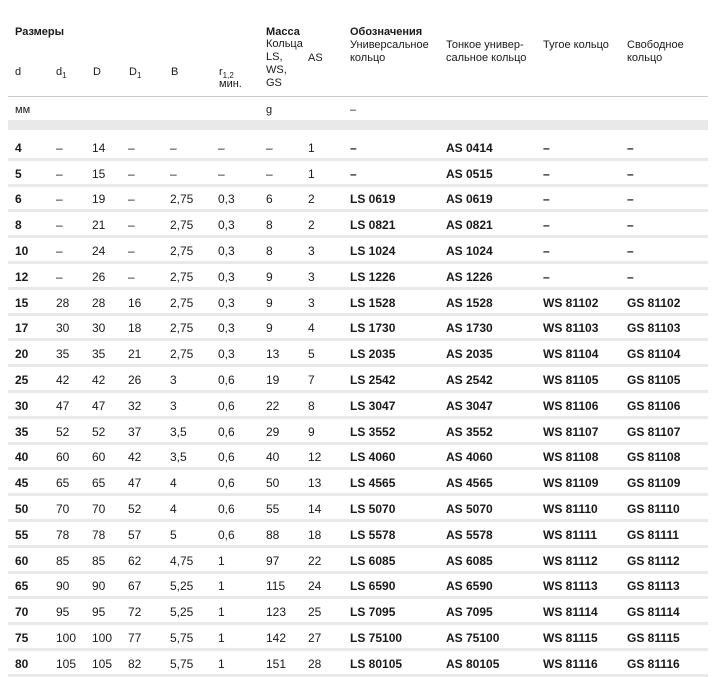  What do you see at coordinates (398, 200) in the screenshot?
I see `cell-universal: LS 0619` at bounding box center [398, 200].